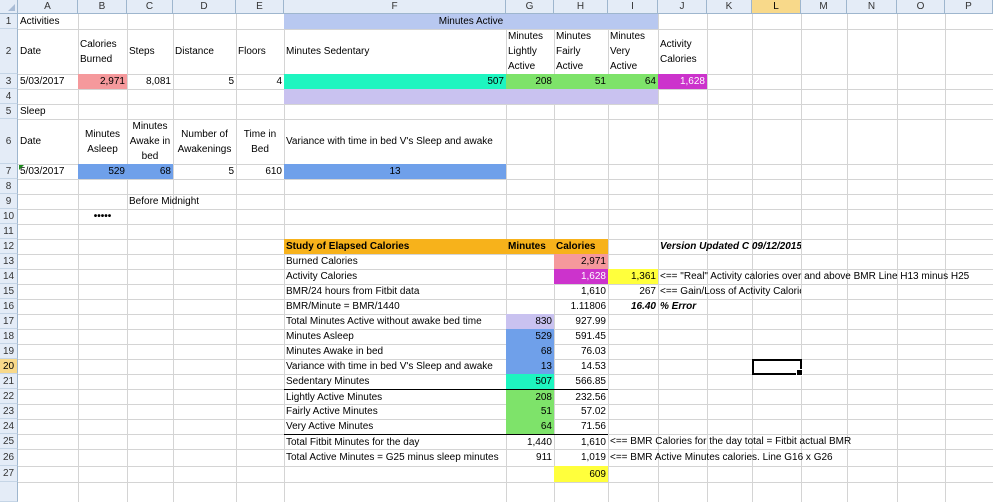 The height and width of the screenshot is (502, 993). I want to click on cell-i2: Minutes Very Active, so click(633, 51).